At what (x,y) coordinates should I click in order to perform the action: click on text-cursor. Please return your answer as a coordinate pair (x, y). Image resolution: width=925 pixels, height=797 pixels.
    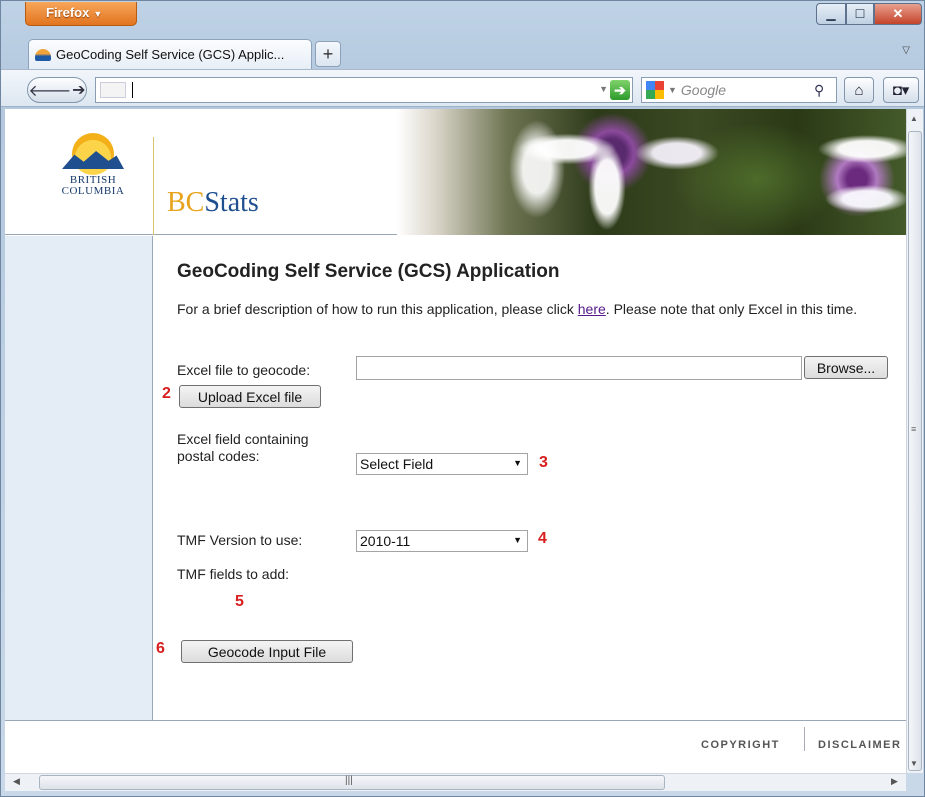
    Looking at the image, I should click on (132, 90).